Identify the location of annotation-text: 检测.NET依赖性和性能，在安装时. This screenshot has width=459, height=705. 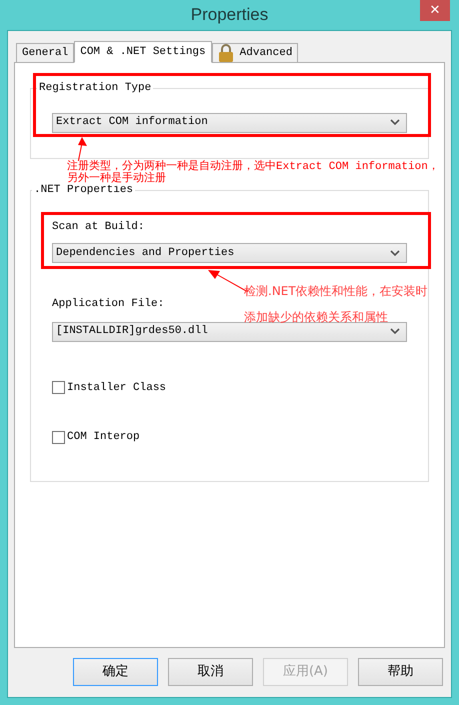
(336, 291).